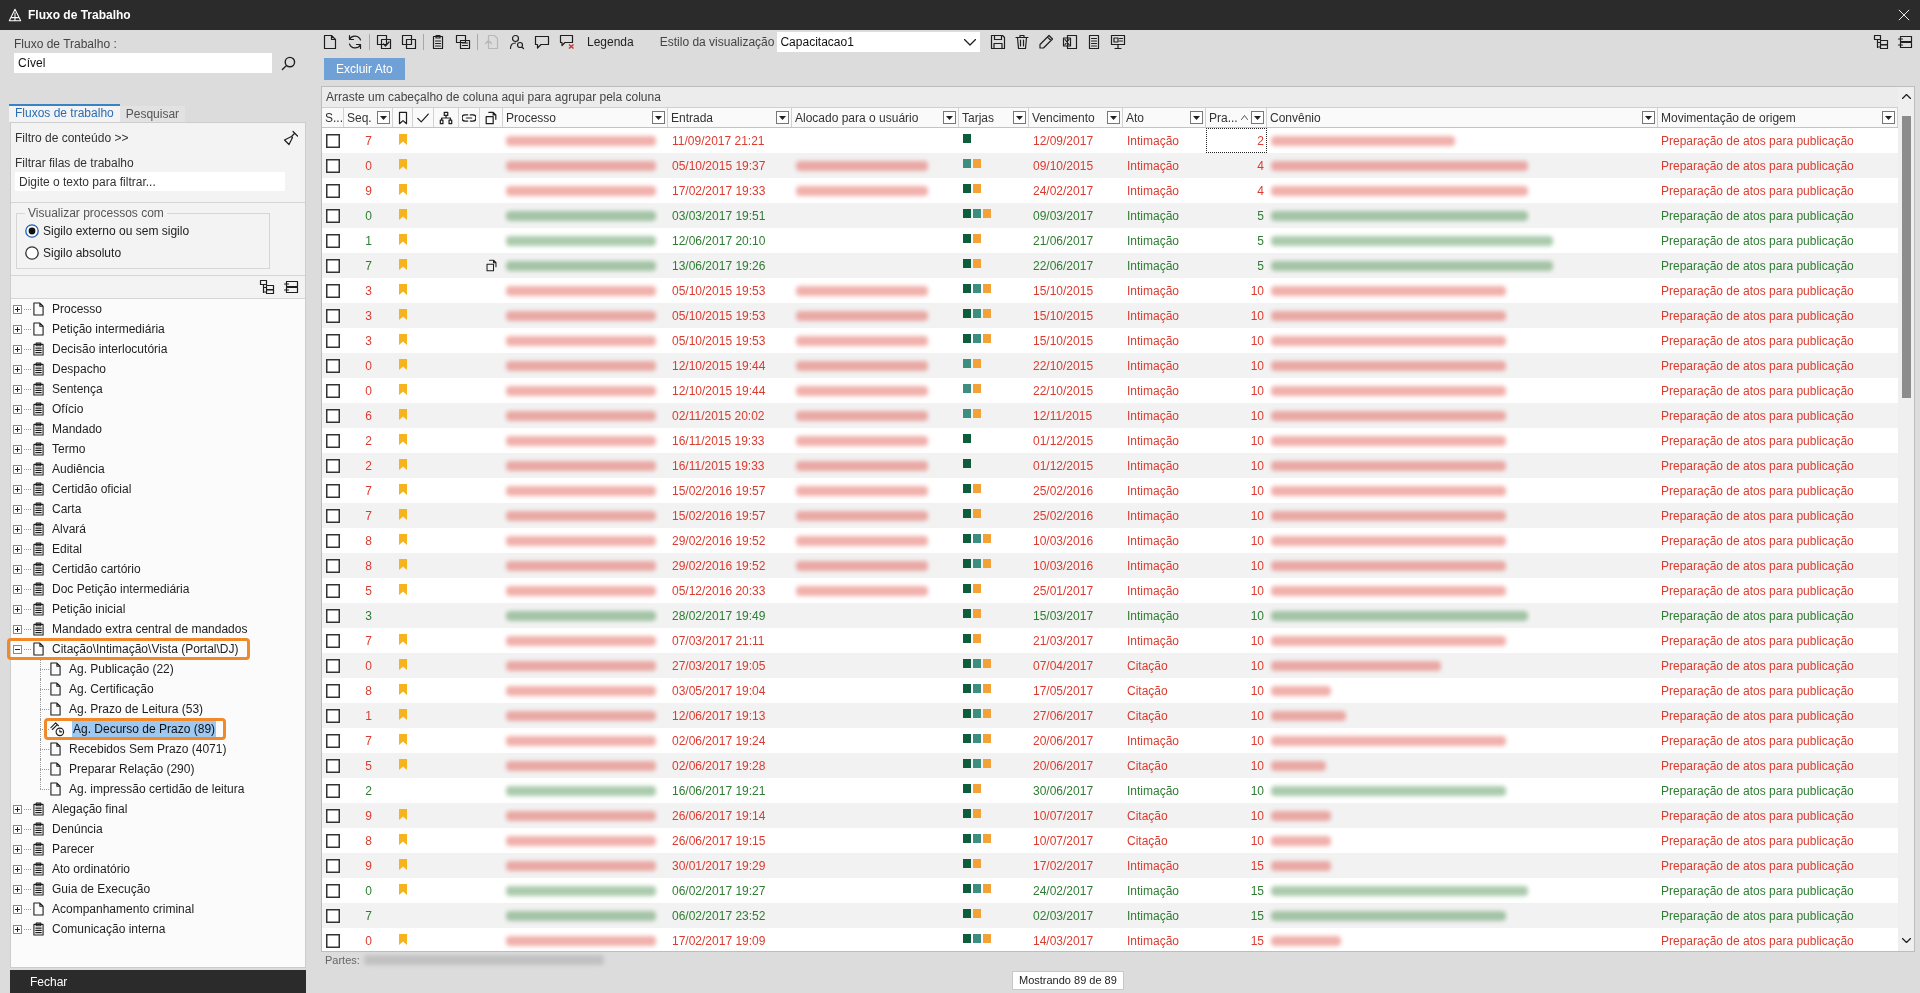 This screenshot has width=1920, height=993. Describe the element at coordinates (1462, 117) in the screenshot. I see `column-header: Convênio` at that location.